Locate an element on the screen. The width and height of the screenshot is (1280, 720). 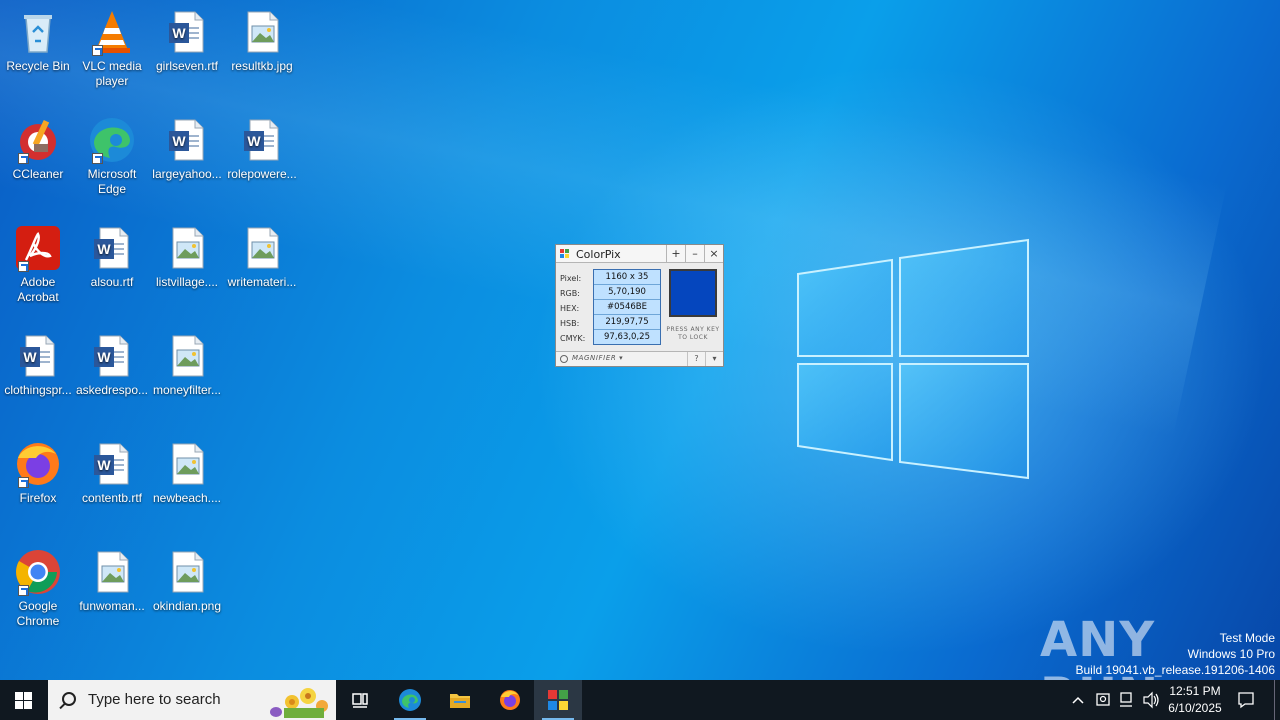
hex-value: #0546BE is located at coordinates (627, 307).